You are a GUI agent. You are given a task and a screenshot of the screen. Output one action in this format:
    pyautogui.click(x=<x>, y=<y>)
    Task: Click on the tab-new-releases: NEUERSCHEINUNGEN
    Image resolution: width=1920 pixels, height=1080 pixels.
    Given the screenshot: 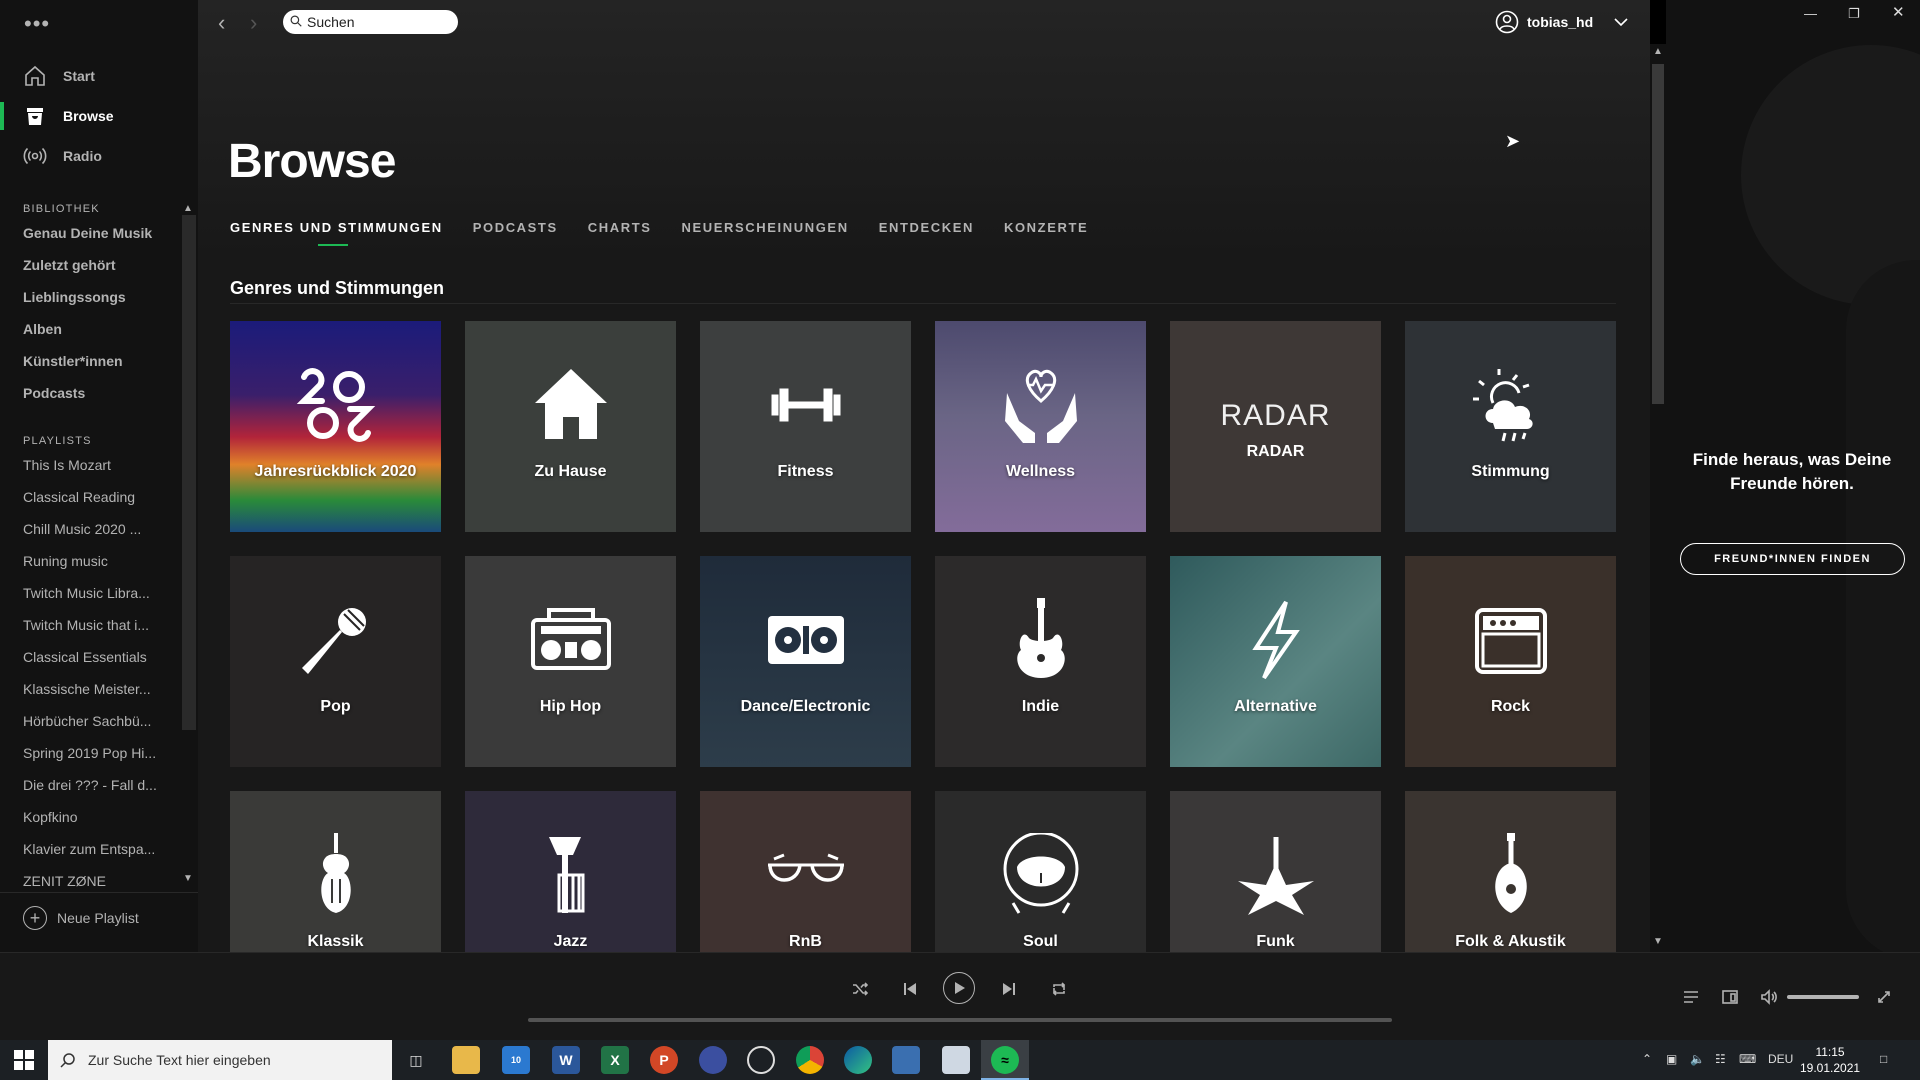 What is the action you would take?
    pyautogui.click(x=765, y=227)
    